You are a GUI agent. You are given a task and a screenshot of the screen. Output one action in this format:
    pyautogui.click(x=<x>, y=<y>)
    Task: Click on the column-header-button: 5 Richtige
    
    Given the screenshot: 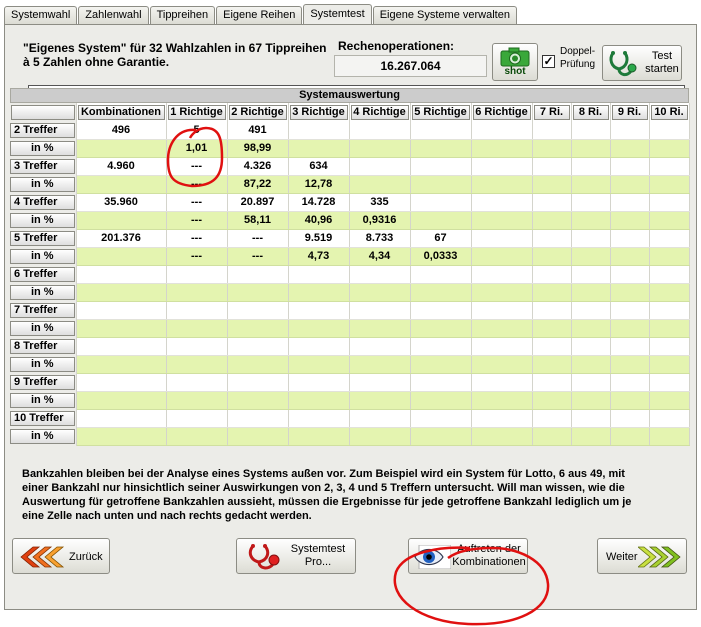 What is the action you would take?
    pyautogui.click(x=440, y=112)
    